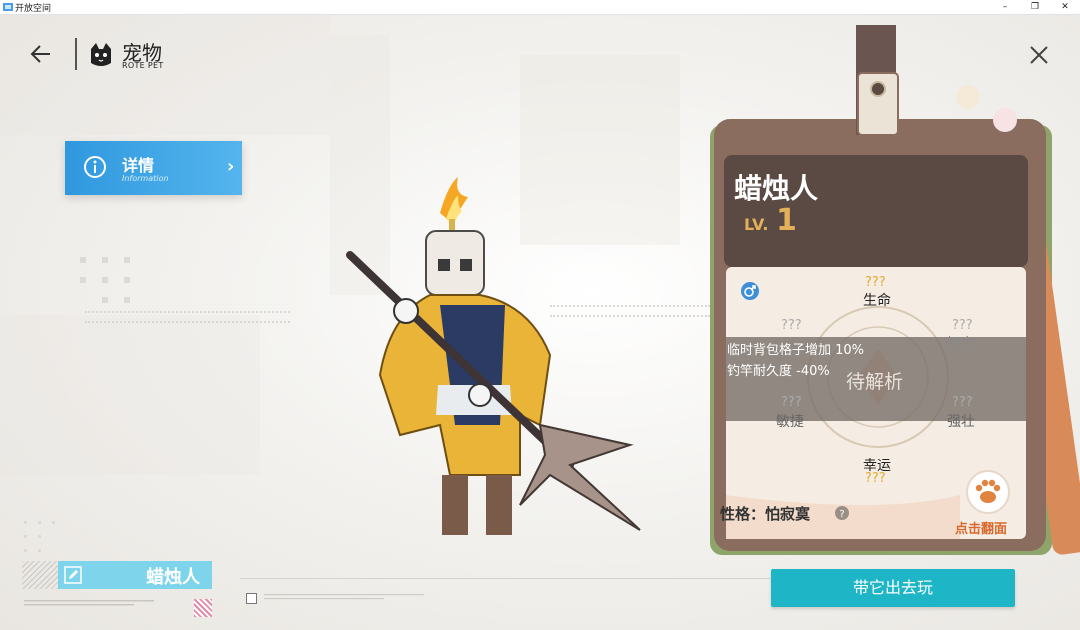 This screenshot has width=1080, height=630. I want to click on cat-icon, so click(101, 54).